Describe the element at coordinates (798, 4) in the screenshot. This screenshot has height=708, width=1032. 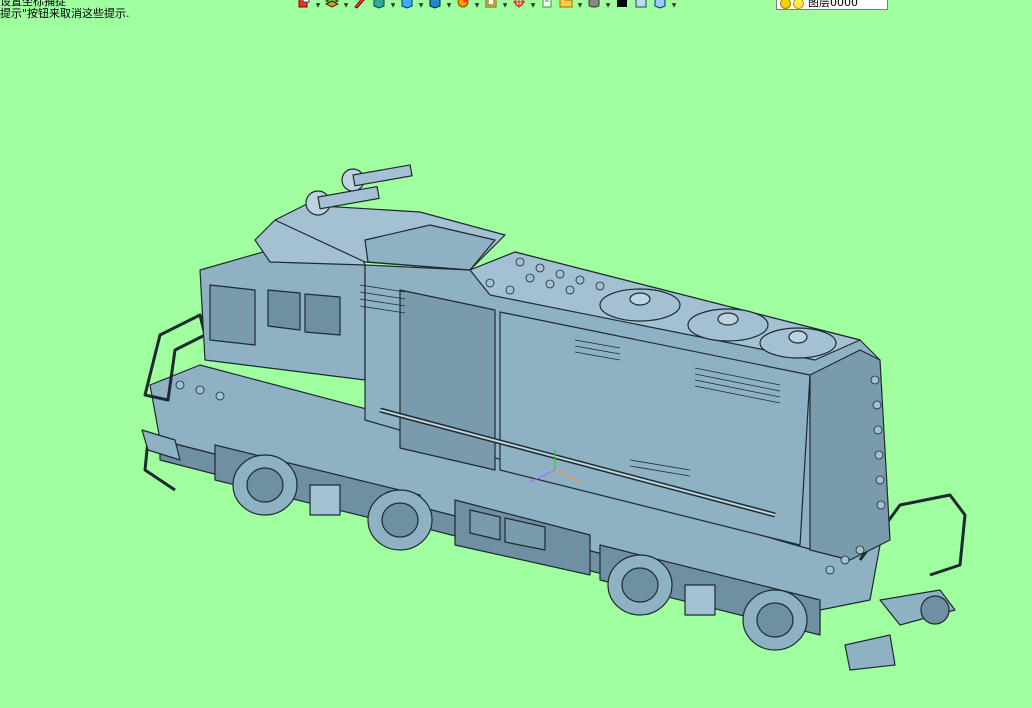
I see `sun-icon` at that location.